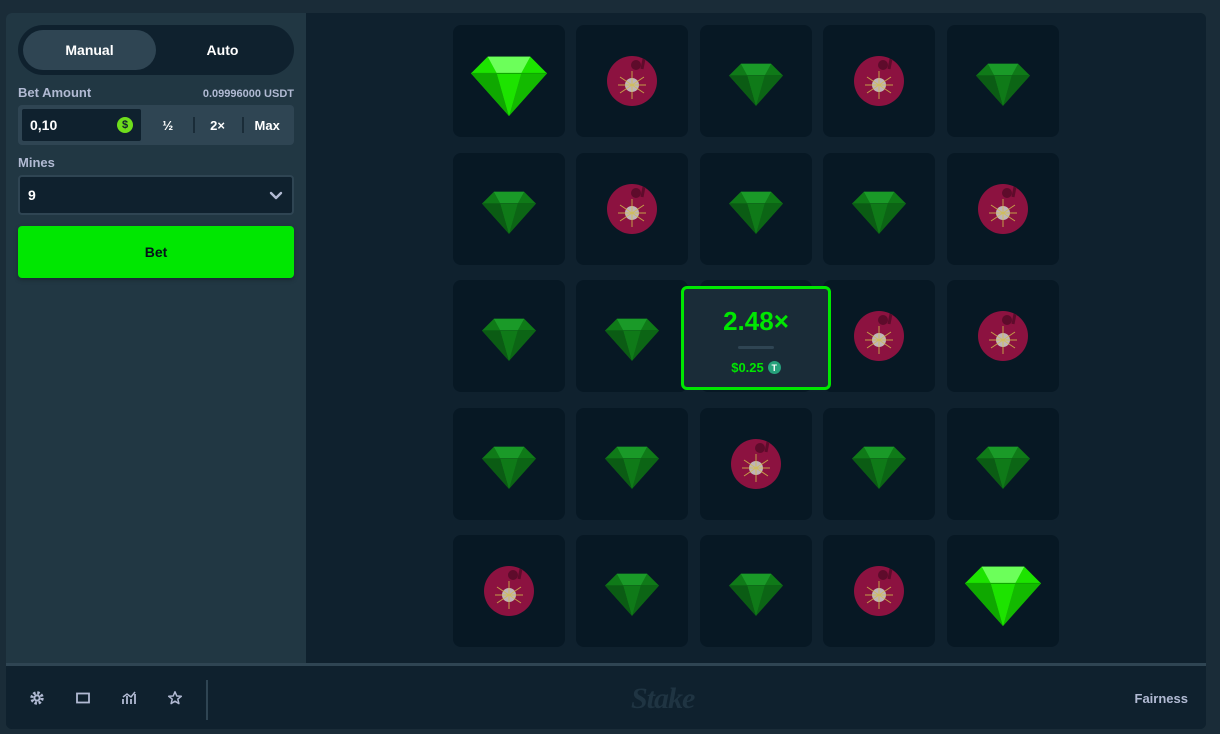 This screenshot has width=1220, height=734. What do you see at coordinates (267, 125) in the screenshot?
I see `max-bet-button: Max` at bounding box center [267, 125].